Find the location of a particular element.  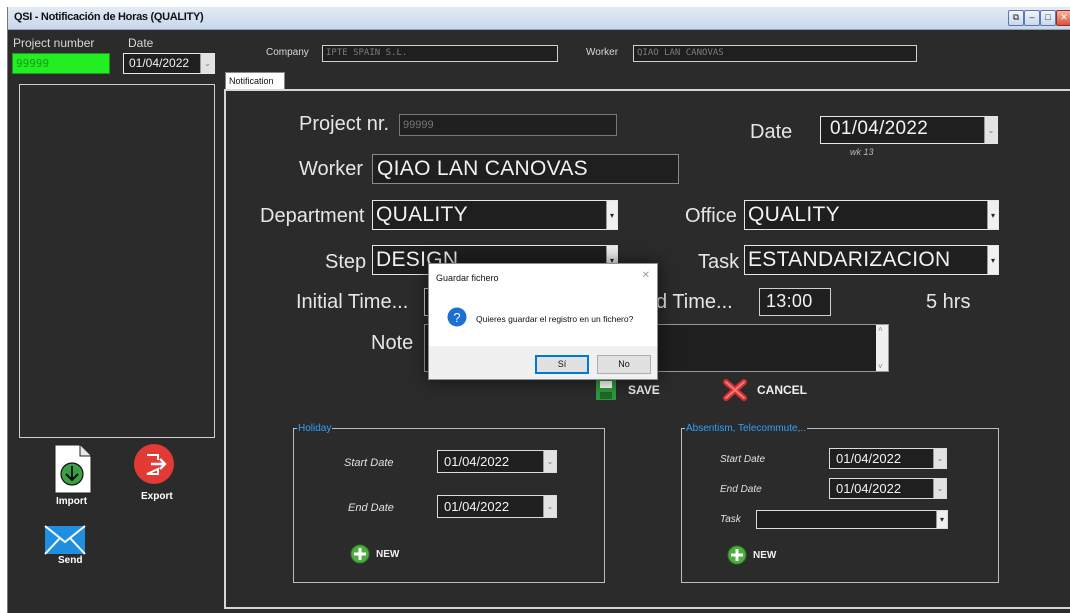

department-label: Department is located at coordinates (312, 216).